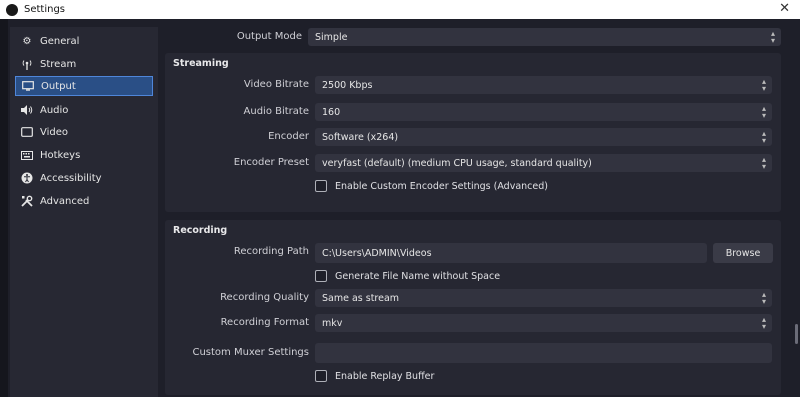  I want to click on recording-path-label: Recording Path, so click(271, 251).